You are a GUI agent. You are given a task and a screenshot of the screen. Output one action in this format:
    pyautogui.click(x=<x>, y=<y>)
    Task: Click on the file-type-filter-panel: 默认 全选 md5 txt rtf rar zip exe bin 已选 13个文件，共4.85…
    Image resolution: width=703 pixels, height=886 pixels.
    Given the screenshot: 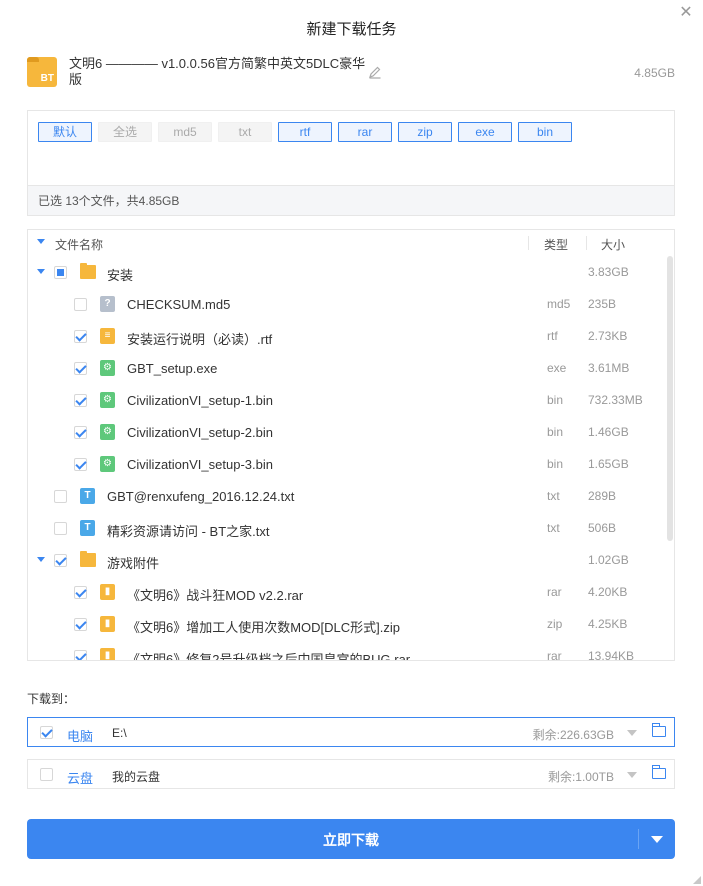 What is the action you would take?
    pyautogui.click(x=351, y=163)
    